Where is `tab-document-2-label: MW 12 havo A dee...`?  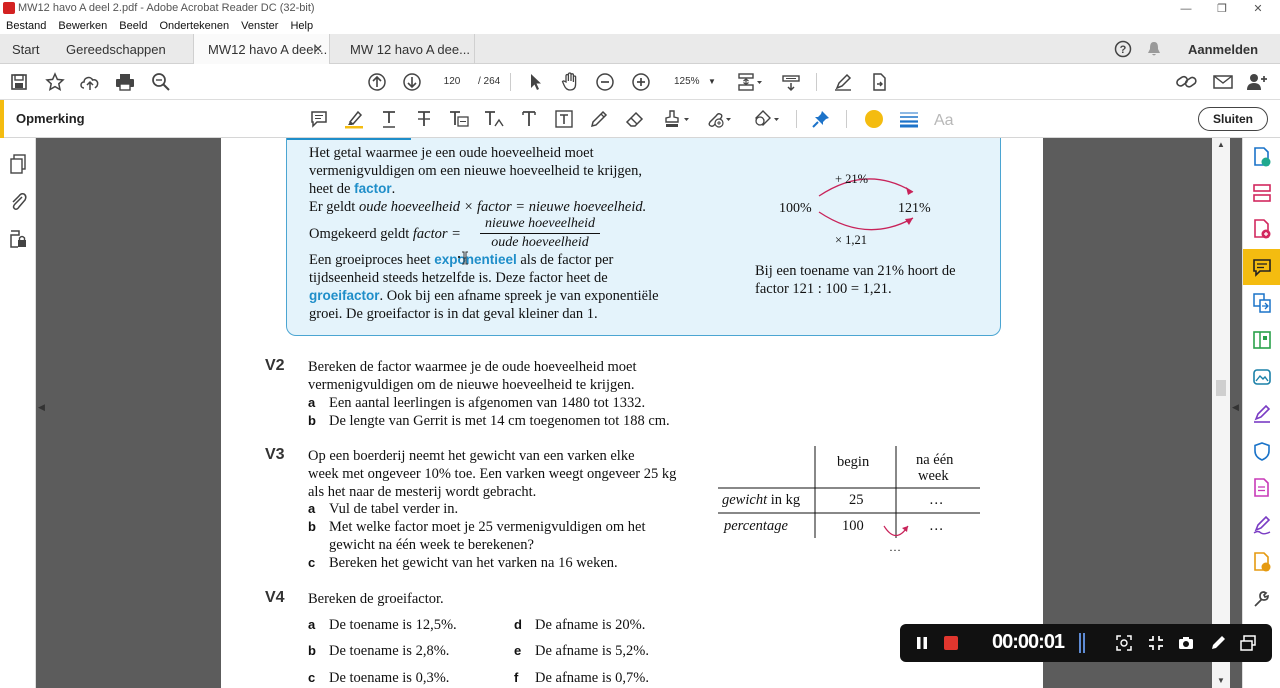
tab-document-2-label: MW 12 havo A dee... is located at coordinates (410, 49).